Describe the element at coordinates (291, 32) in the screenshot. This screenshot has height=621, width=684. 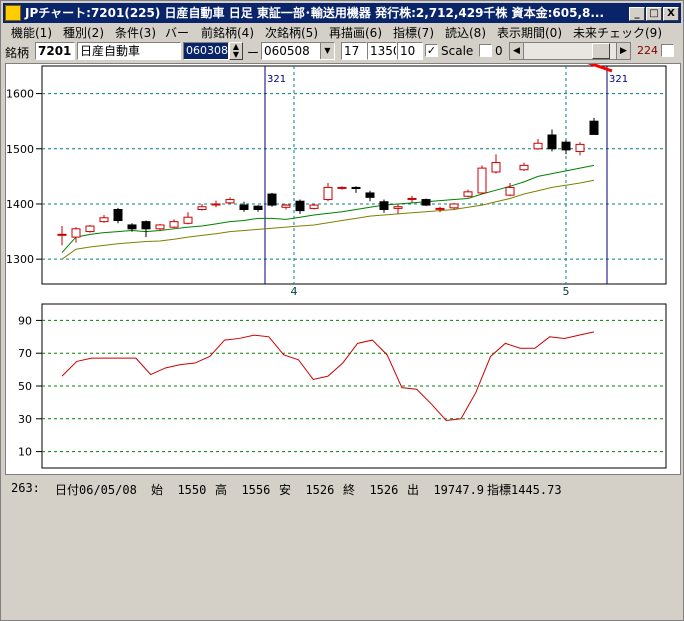
I see `menu-next-stock: 次銘柄(5)` at that location.